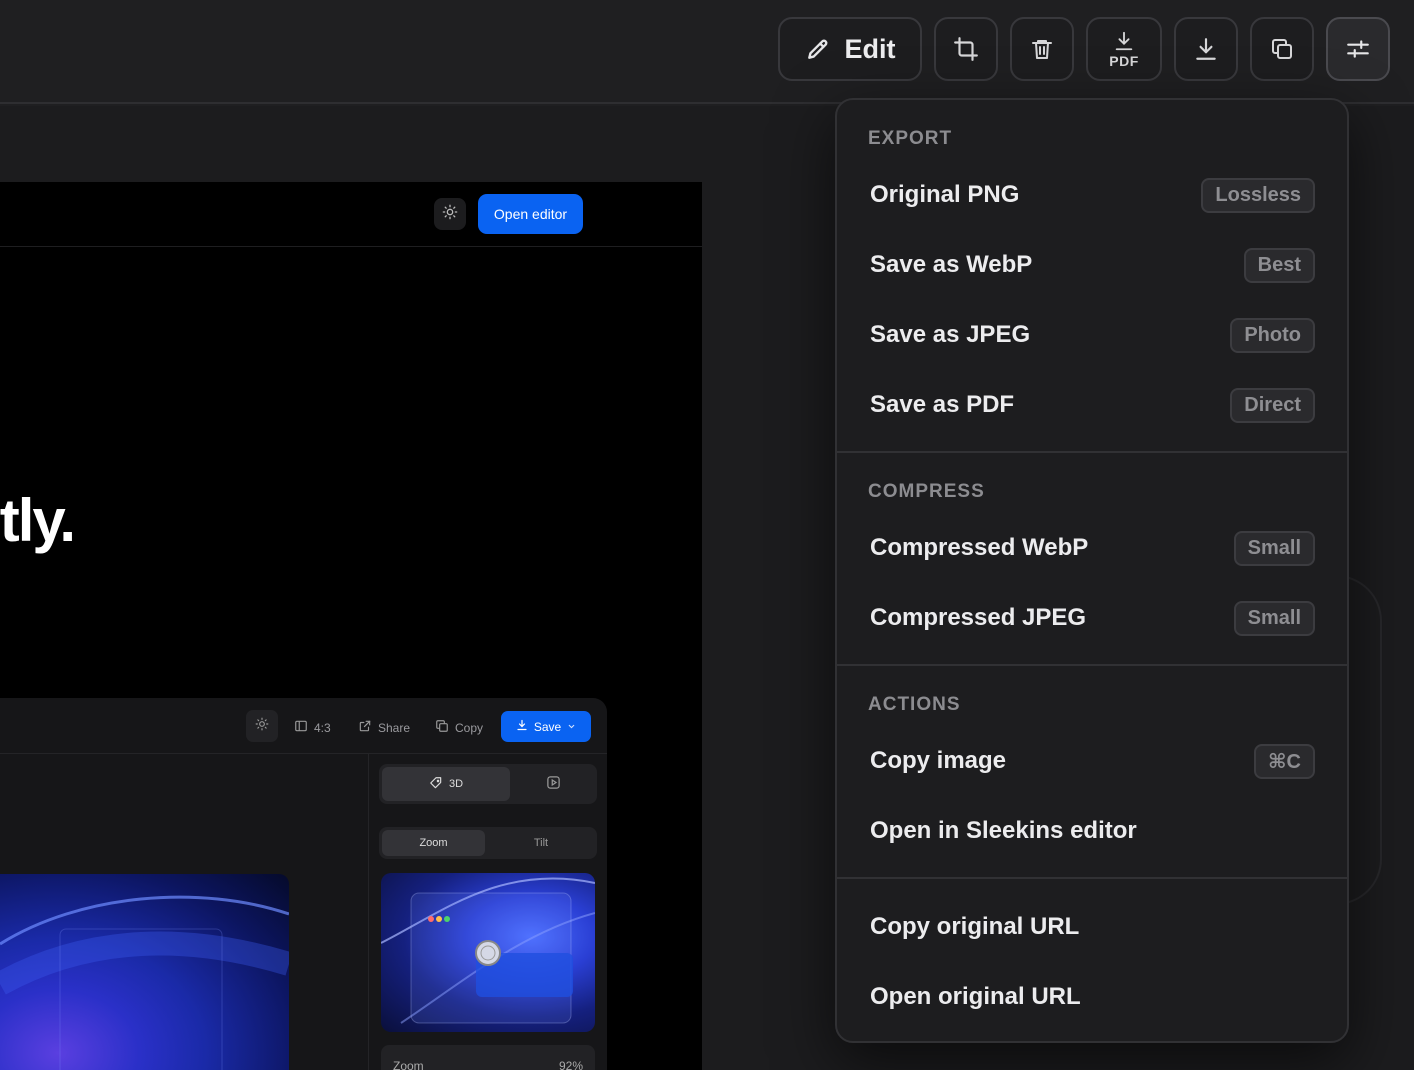 This screenshot has width=1414, height=1070. Describe the element at coordinates (951, 264) in the screenshot. I see `menu-item-label: Save as WebP` at that location.